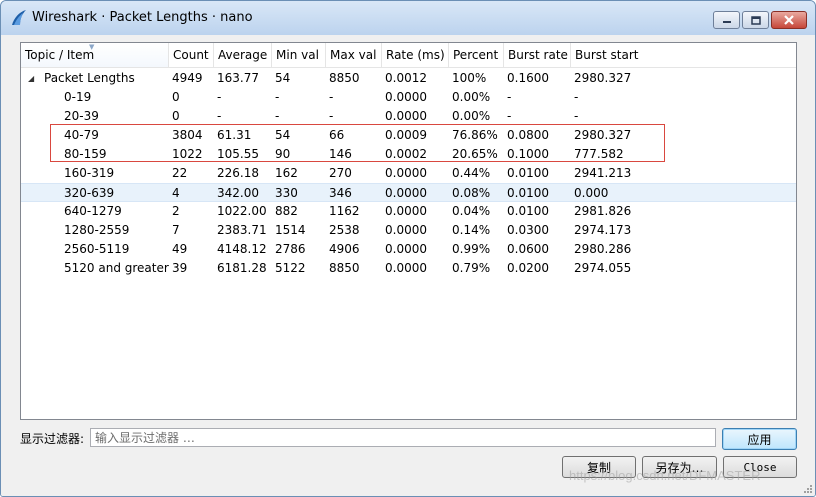 This screenshot has height=497, width=816. I want to click on cell-percent: 0.08%, so click(471, 193).